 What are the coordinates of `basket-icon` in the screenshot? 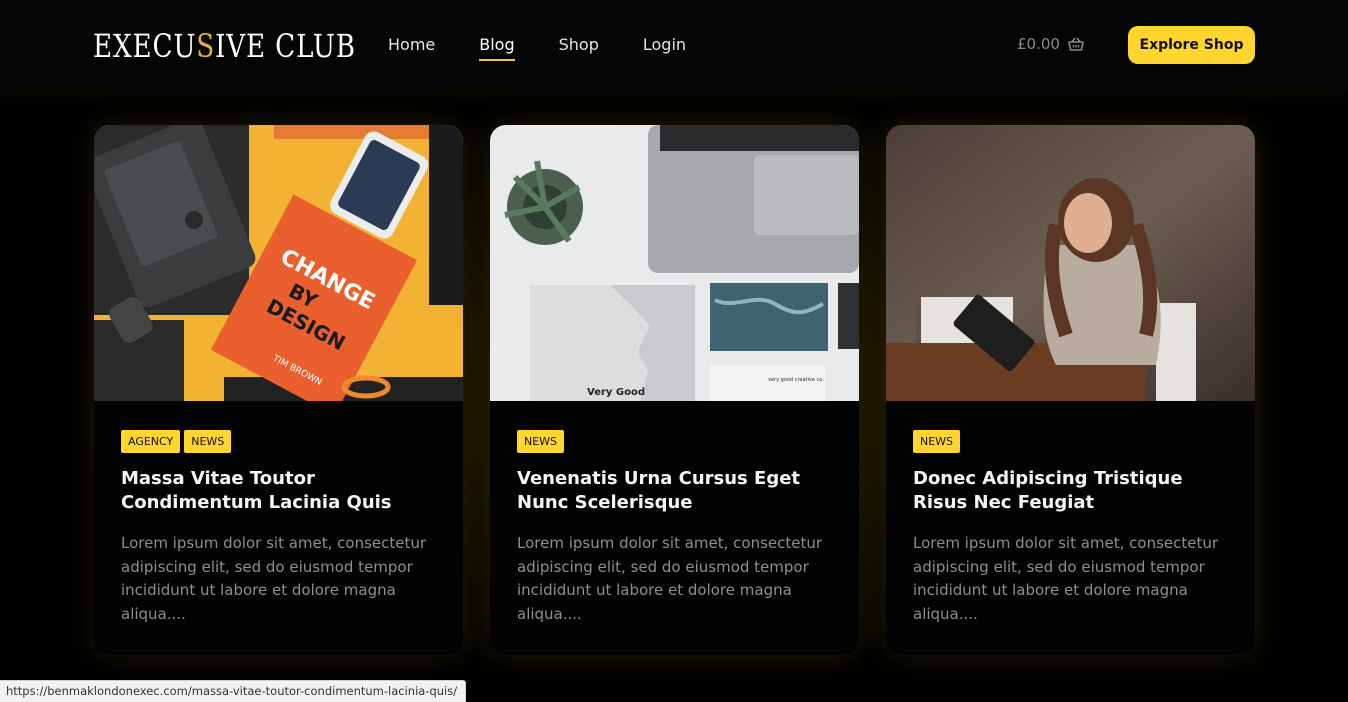 It's located at (1076, 44).